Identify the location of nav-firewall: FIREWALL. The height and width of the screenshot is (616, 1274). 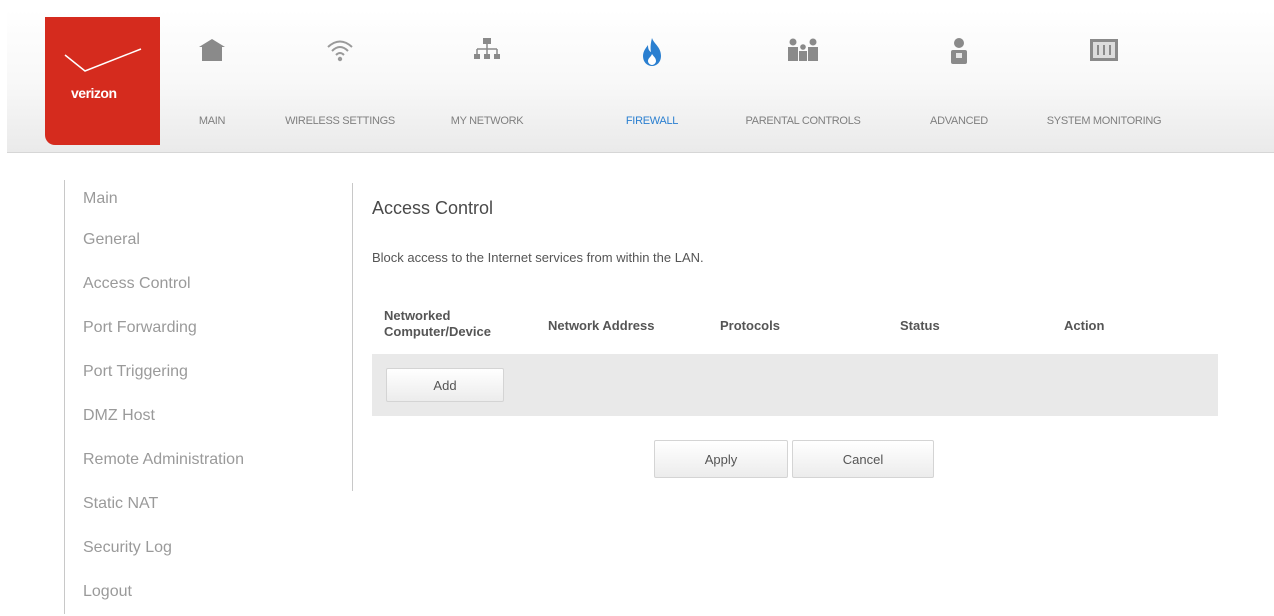
(652, 80).